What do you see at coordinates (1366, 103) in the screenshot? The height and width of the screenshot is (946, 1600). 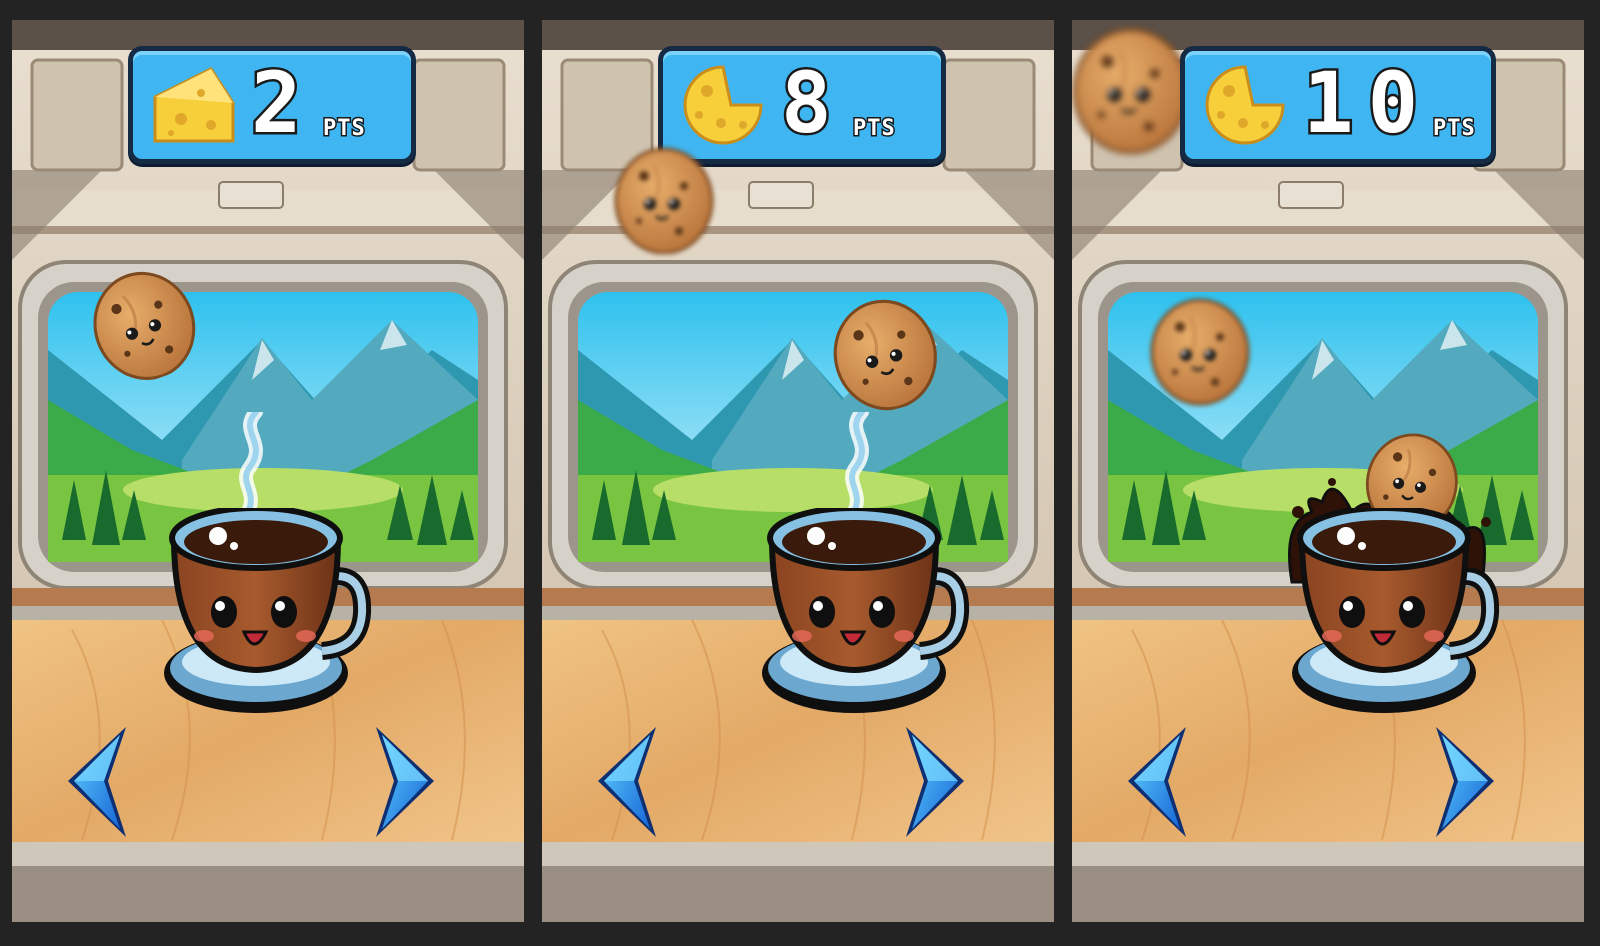 I see `score-value: 10` at bounding box center [1366, 103].